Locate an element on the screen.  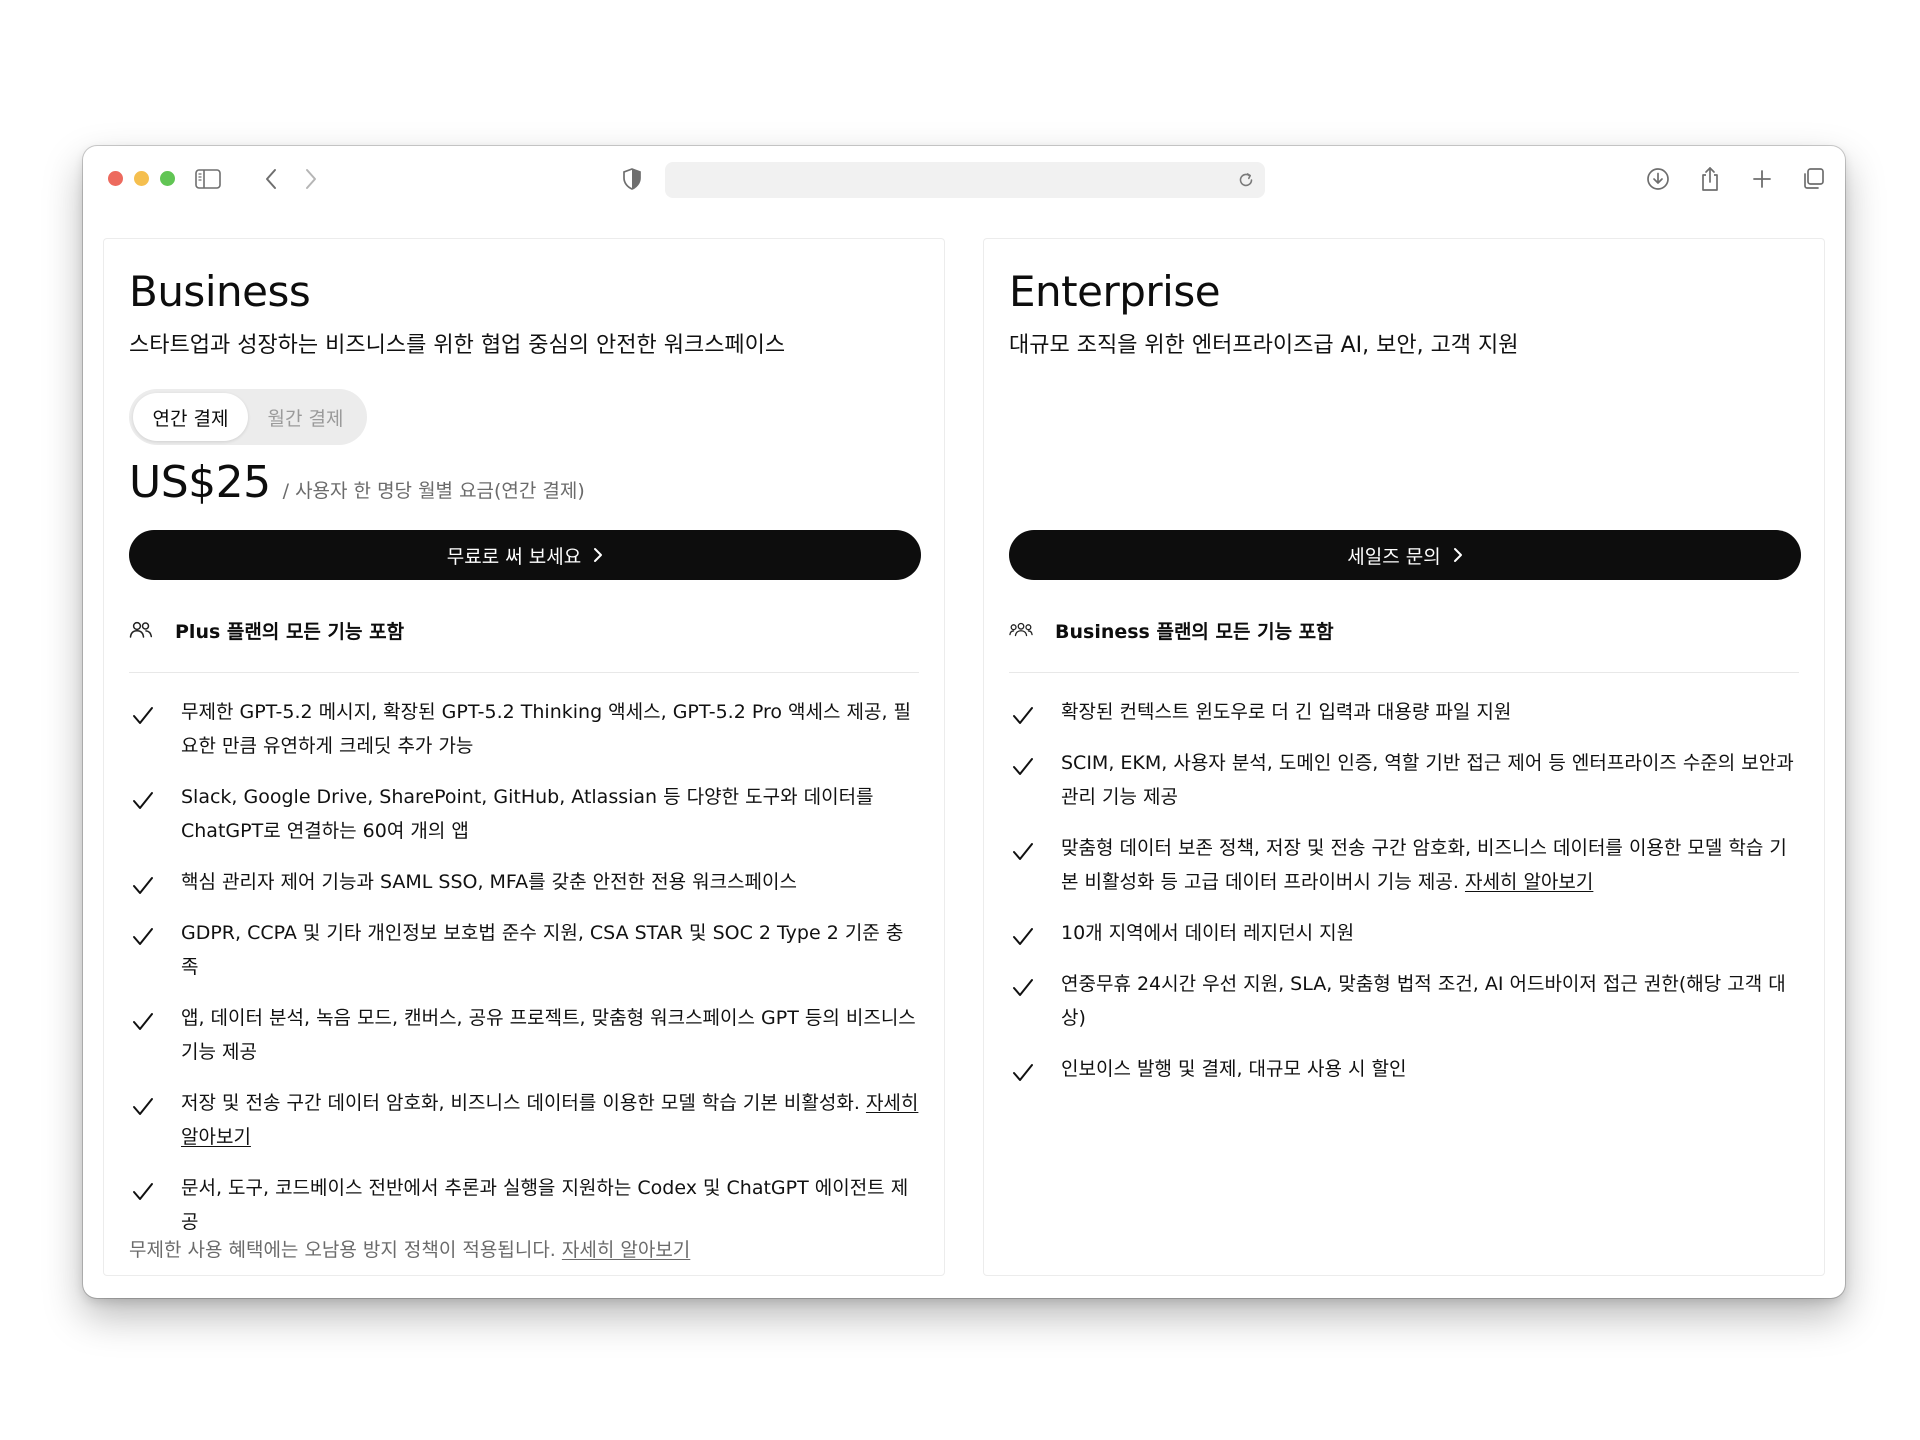
back-icon is located at coordinates (271, 179).